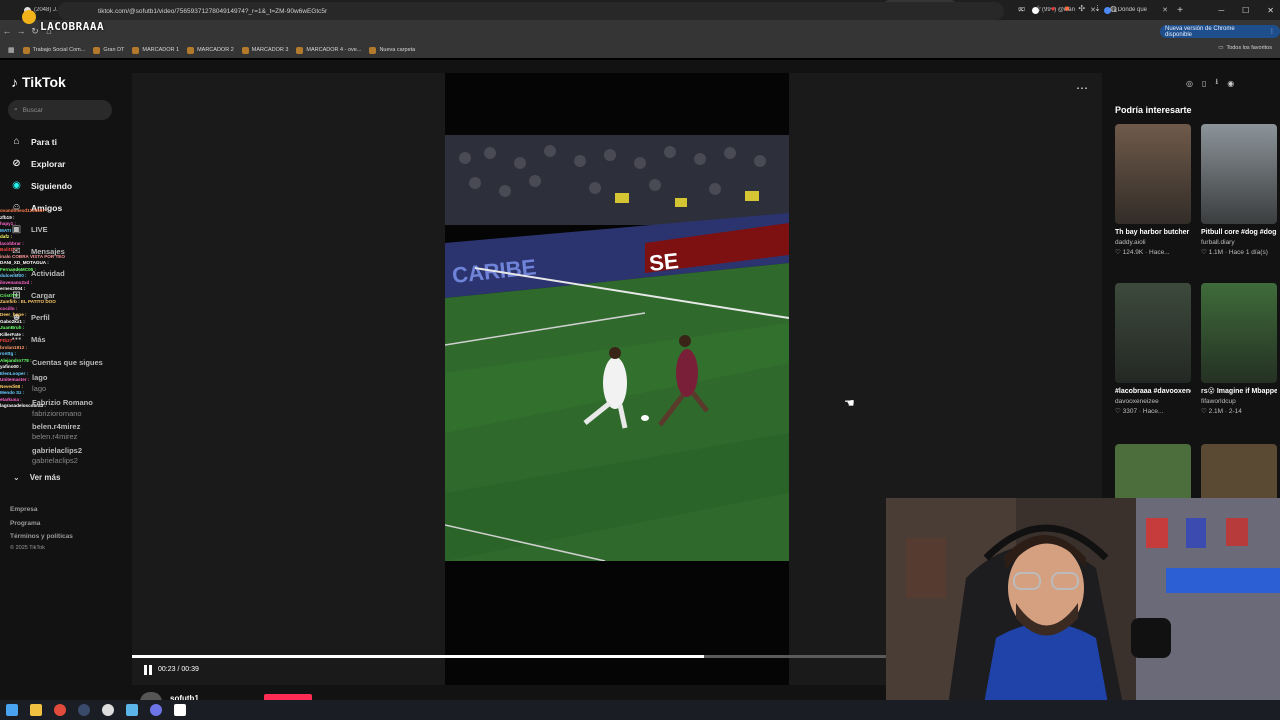 The width and height of the screenshot is (1280, 720). What do you see at coordinates (1221, 411) in the screenshot?
I see `suggestion-meta: ♡ 2.1M · 2-14` at bounding box center [1221, 411].